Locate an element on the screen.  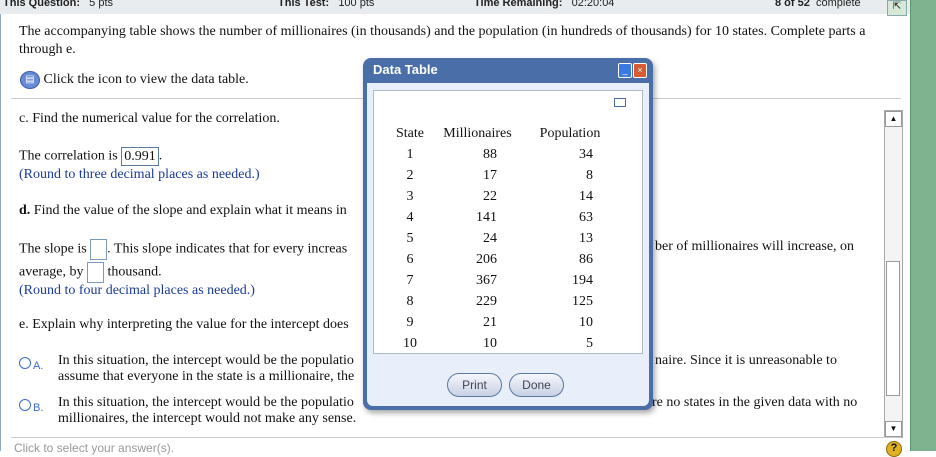
table-row: 10 10 5 is located at coordinates (502, 343).